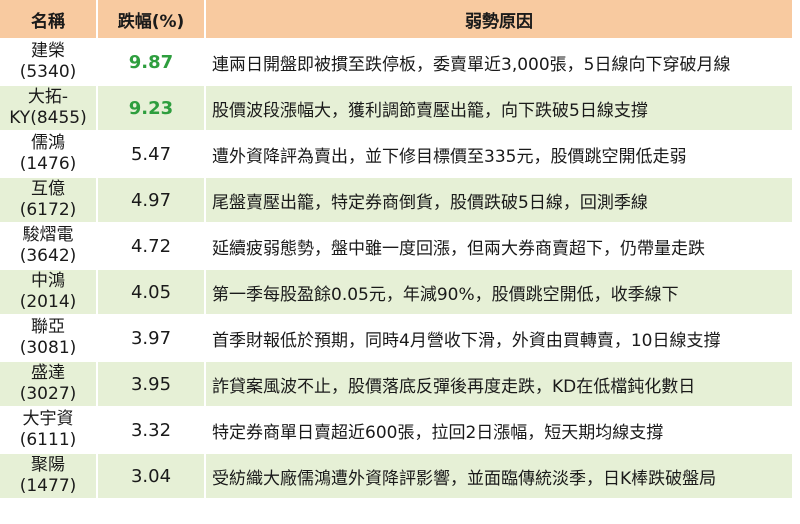 The image size is (800, 524). Describe the element at coordinates (499, 245) in the screenshot. I see `reason-text: 延續疲弱態勢，盤中雖一度回漲，但兩大券商賣超下，仍帶量走跌` at that location.